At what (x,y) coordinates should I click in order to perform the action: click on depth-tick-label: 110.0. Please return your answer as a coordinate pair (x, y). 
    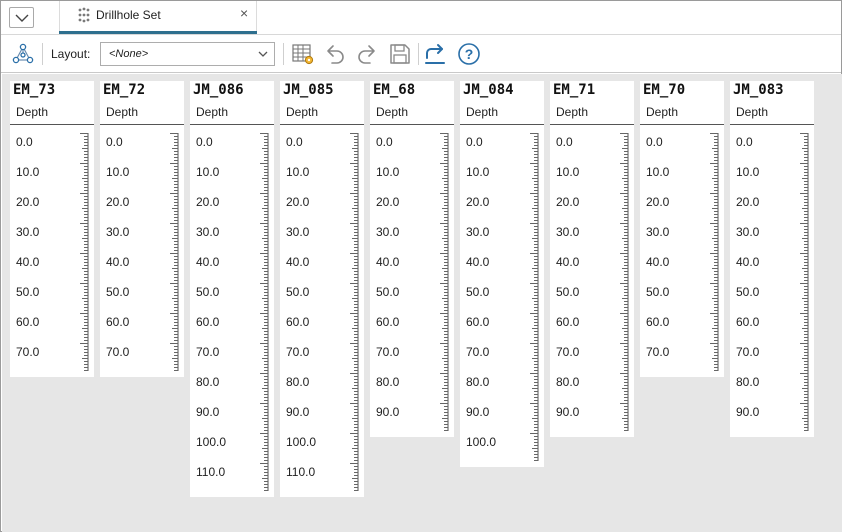
    Looking at the image, I should click on (301, 472).